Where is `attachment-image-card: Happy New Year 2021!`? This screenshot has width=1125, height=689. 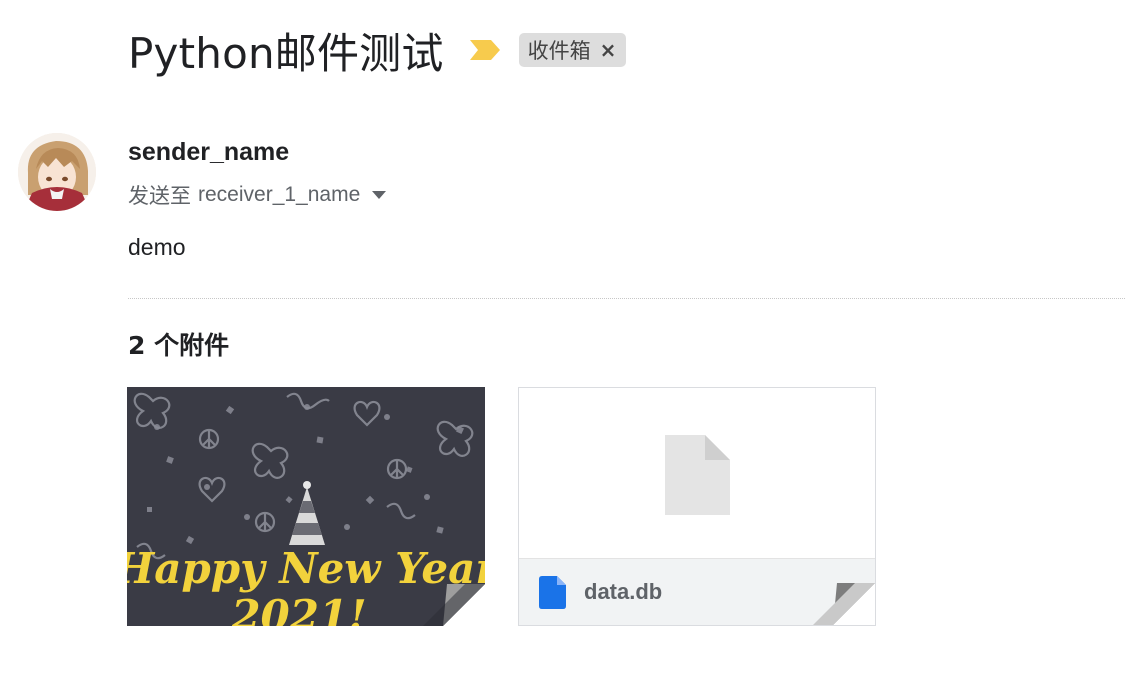
attachment-image-card: Happy New Year 2021! is located at coordinates (306, 506).